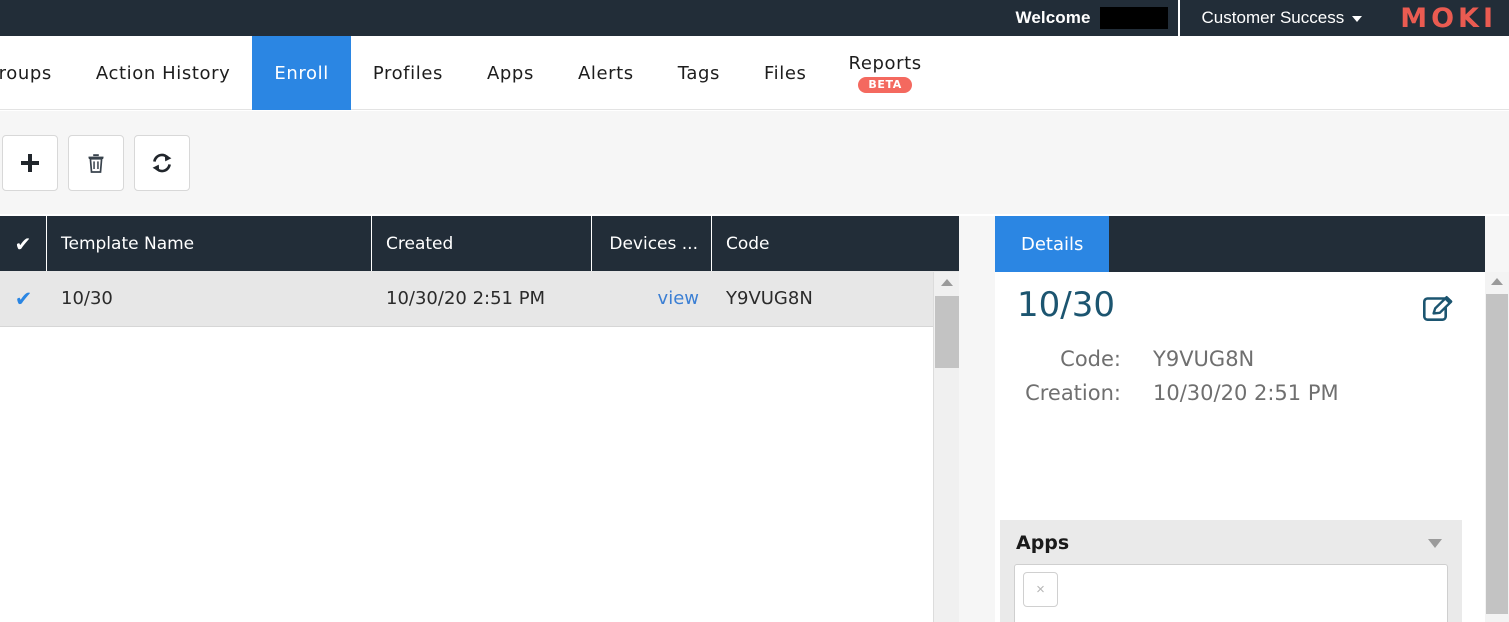 The image size is (1509, 622). What do you see at coordinates (26, 73) in the screenshot?
I see `nav-item-label: ice Groups` at bounding box center [26, 73].